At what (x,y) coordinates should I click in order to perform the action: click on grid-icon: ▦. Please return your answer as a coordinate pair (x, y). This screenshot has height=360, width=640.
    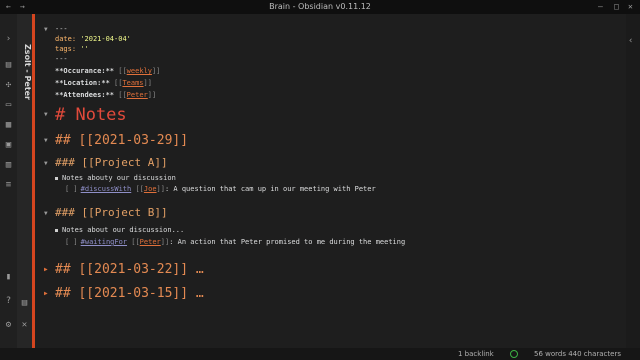
    Looking at the image, I should click on (8, 125).